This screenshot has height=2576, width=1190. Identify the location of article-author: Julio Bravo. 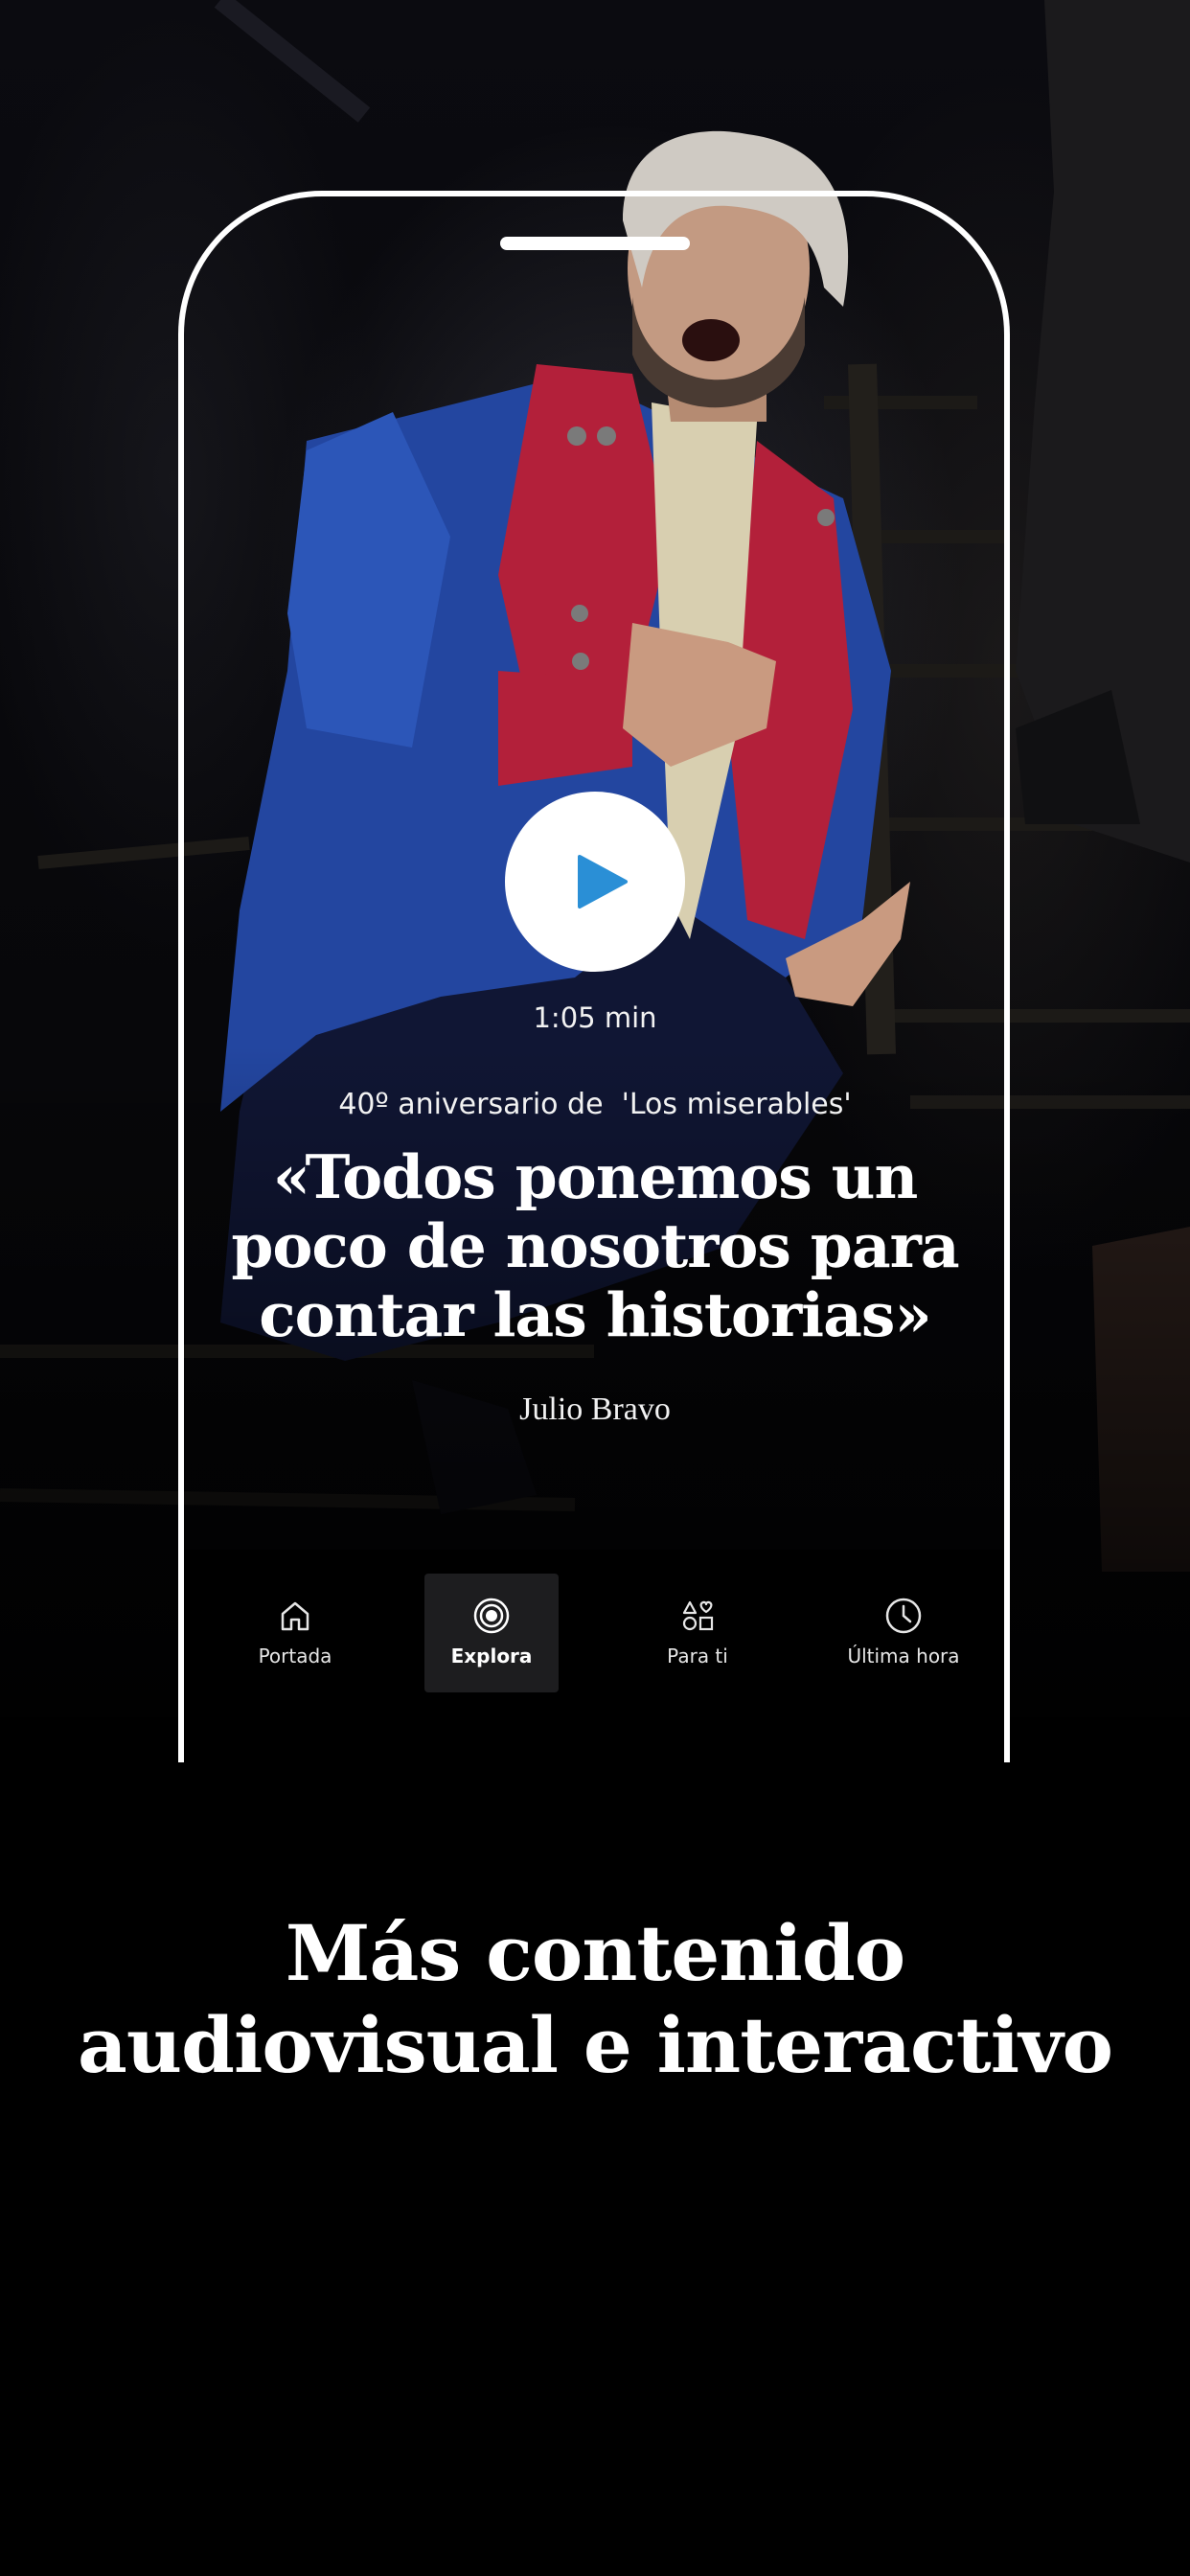
(595, 1410).